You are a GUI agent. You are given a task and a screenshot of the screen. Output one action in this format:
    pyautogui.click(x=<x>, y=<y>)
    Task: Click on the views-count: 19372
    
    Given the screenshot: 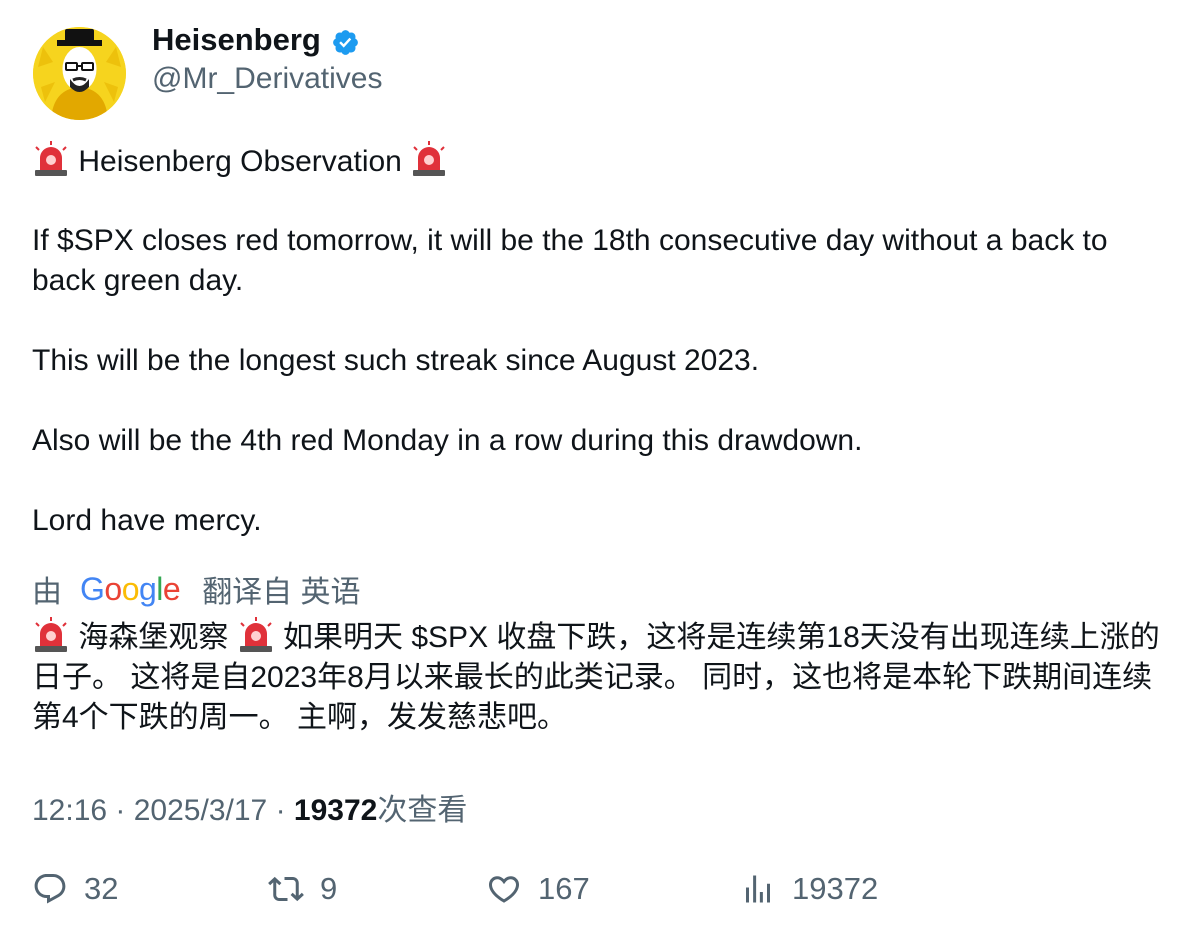 What is the action you would take?
    pyautogui.click(x=835, y=888)
    